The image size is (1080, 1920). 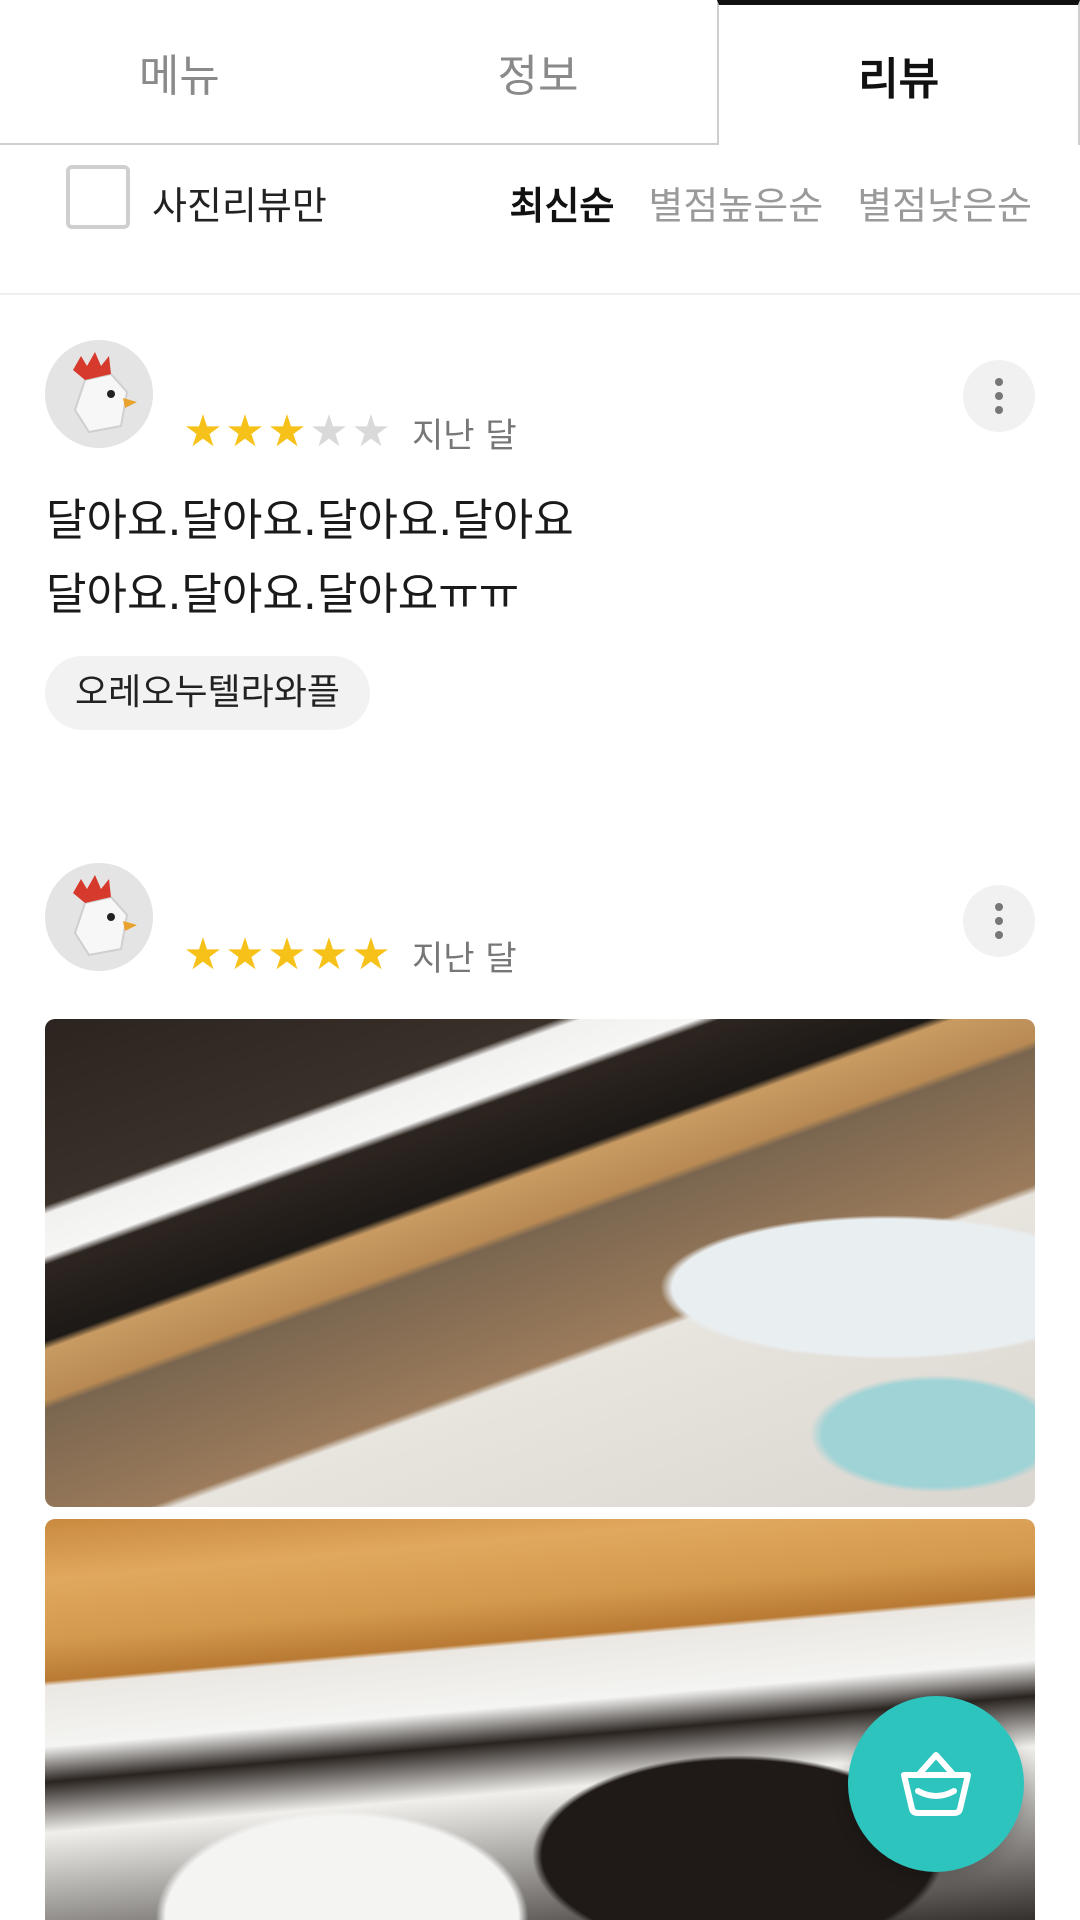 What do you see at coordinates (283, 594) in the screenshot?
I see `review-text-line: 달아요.달아요.달아요ㅠㅠ` at bounding box center [283, 594].